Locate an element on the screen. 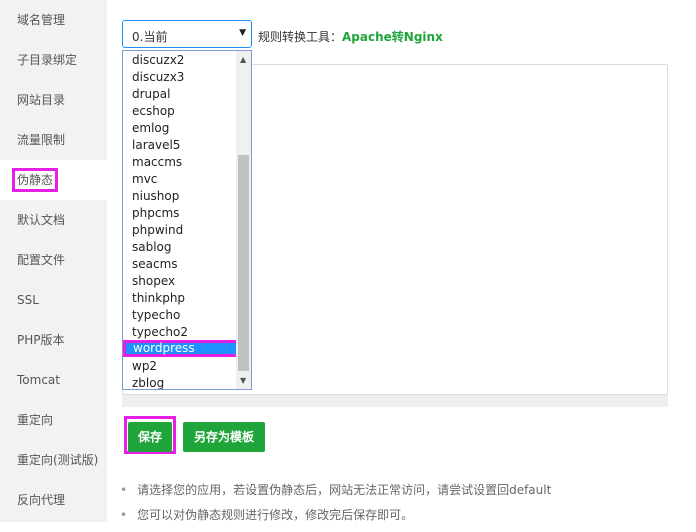  option-phpcms: phpcms is located at coordinates (180, 213).